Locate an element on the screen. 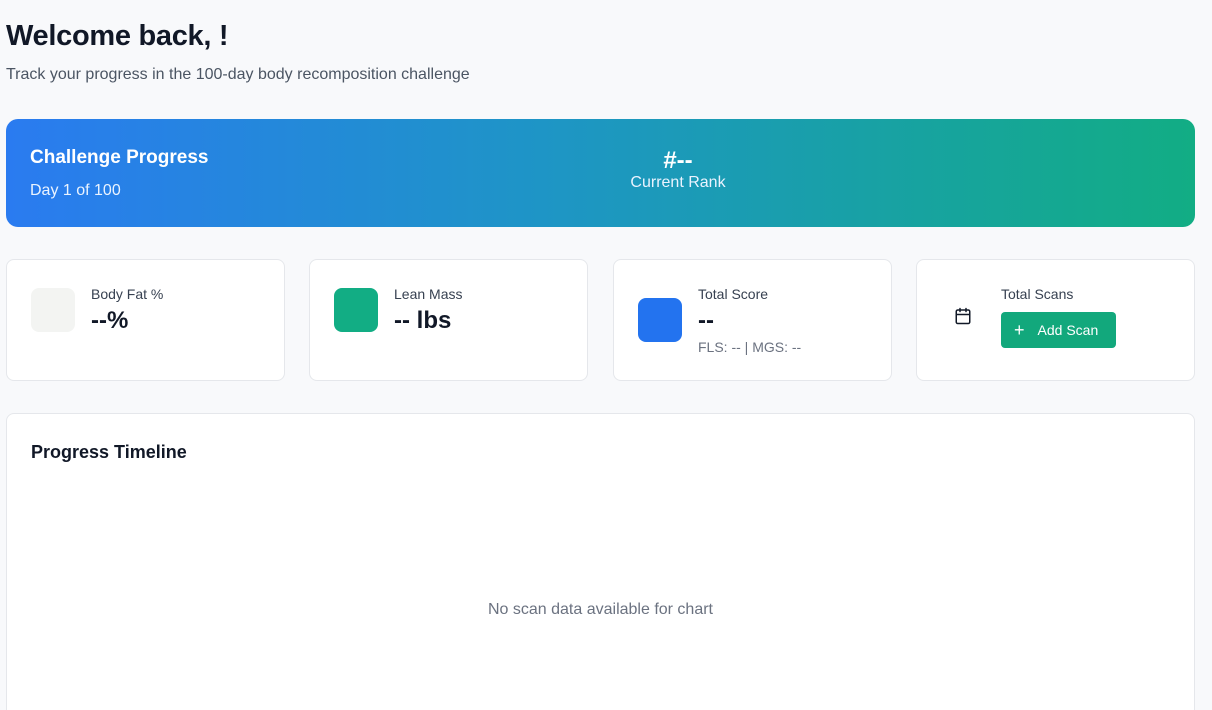 This screenshot has height=710, width=1212. lean-mass-label: Lean Mass is located at coordinates (428, 294).